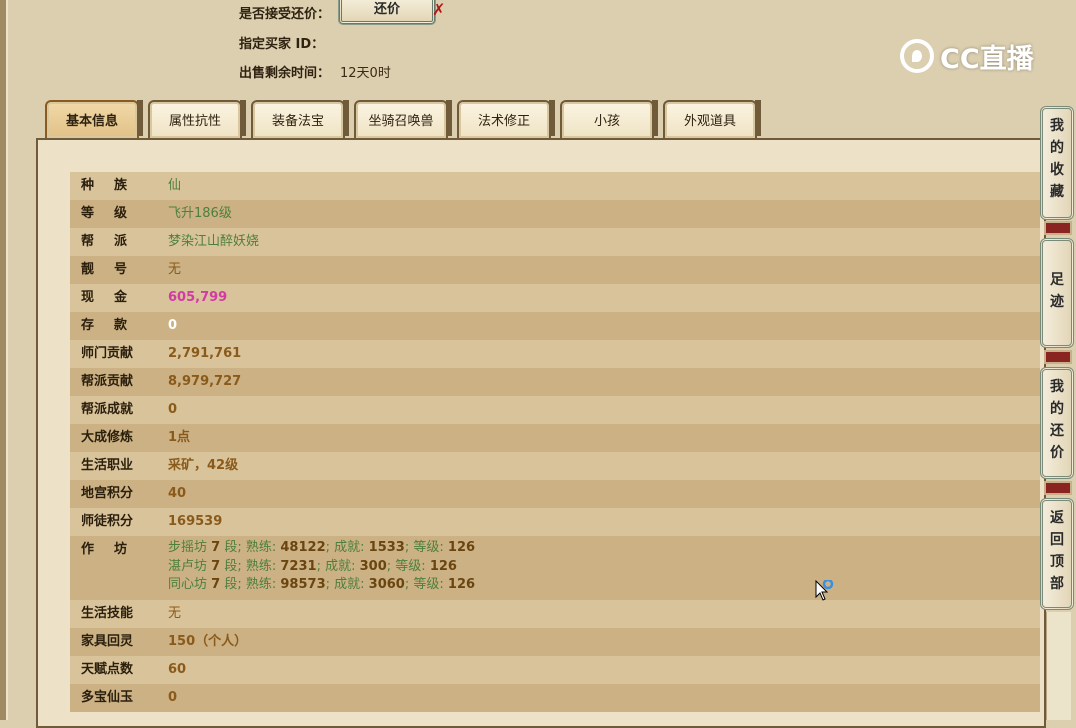  What do you see at coordinates (555, 326) in the screenshot?
I see `table-row: 存款 0` at bounding box center [555, 326].